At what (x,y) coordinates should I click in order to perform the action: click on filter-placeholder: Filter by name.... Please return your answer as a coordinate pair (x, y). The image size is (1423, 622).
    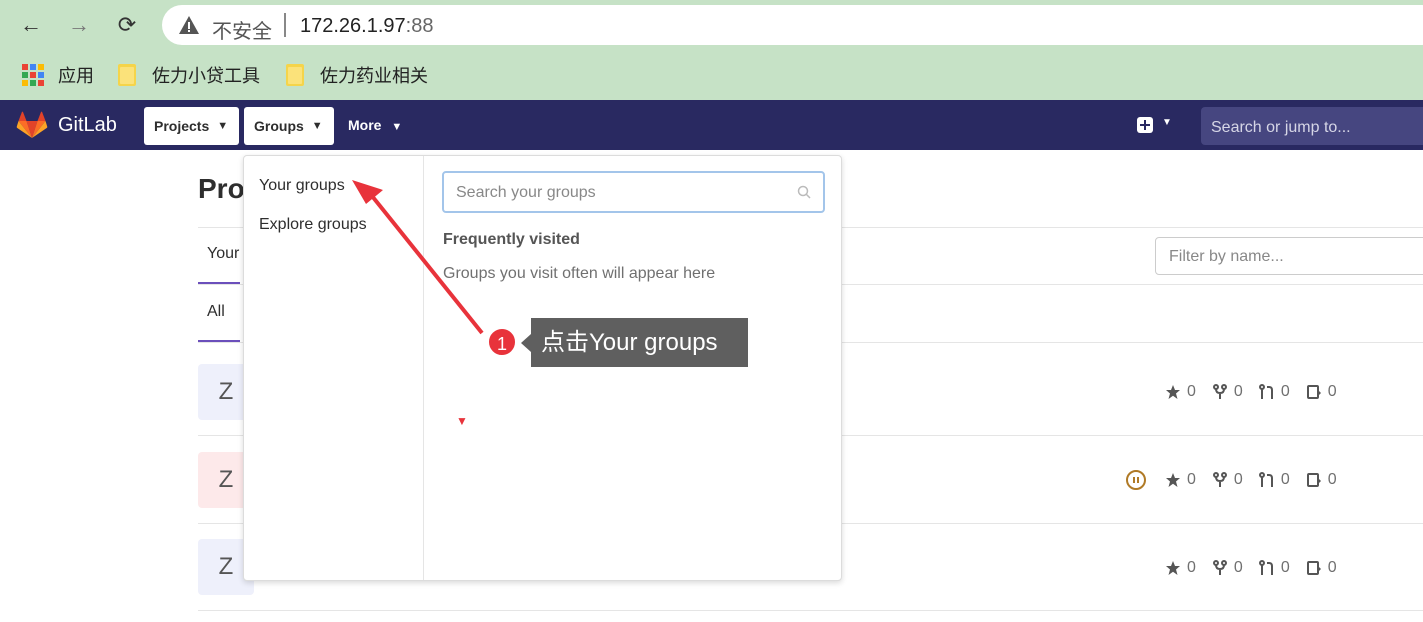
    Looking at the image, I should click on (1226, 256).